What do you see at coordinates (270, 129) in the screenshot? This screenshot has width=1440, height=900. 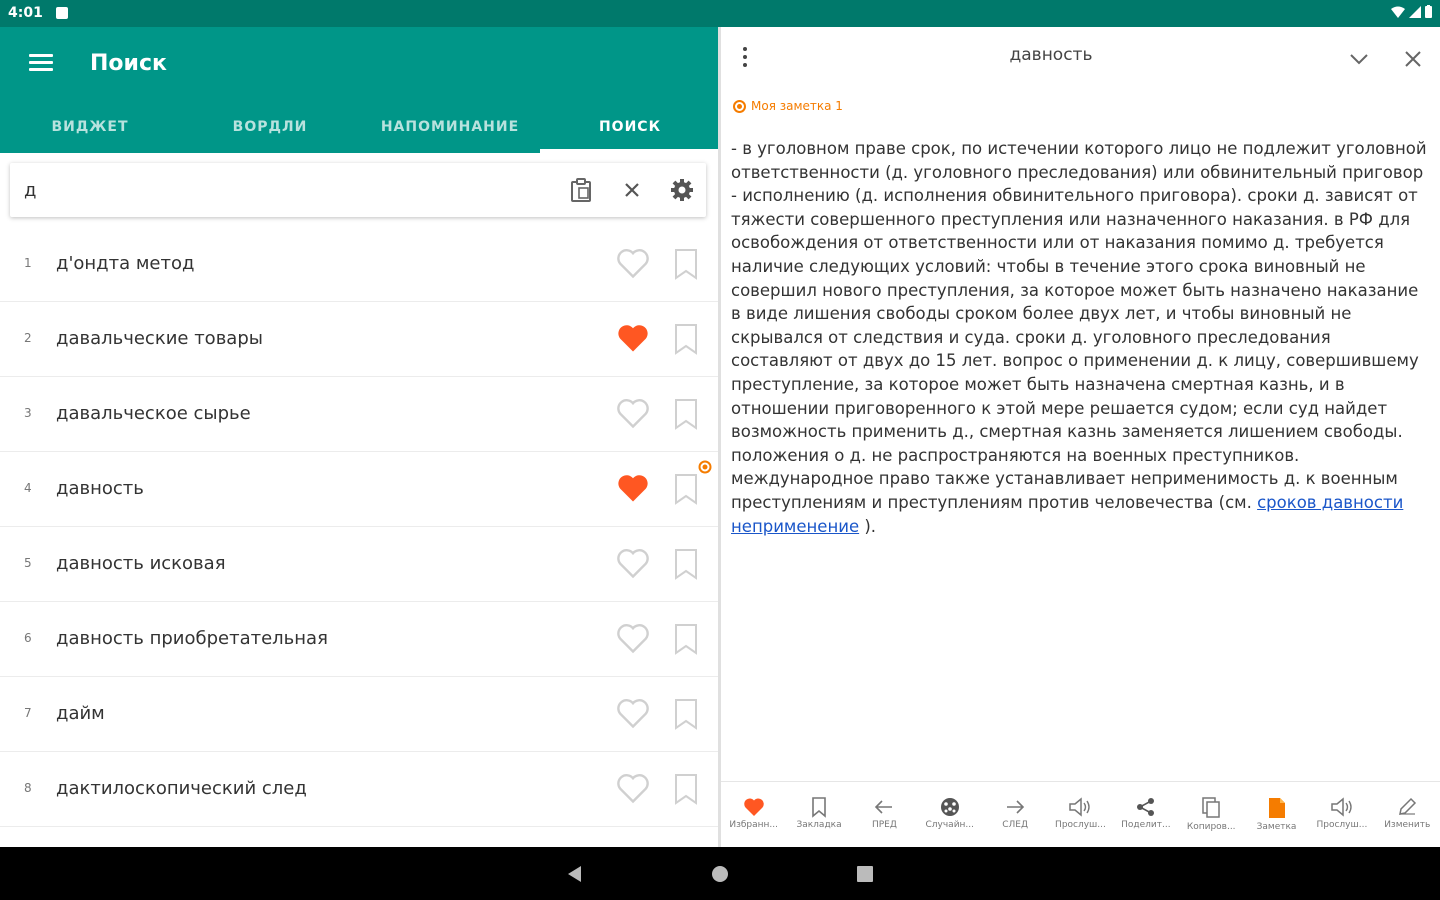 I see `tab-wordle: ВОРДЛИ` at bounding box center [270, 129].